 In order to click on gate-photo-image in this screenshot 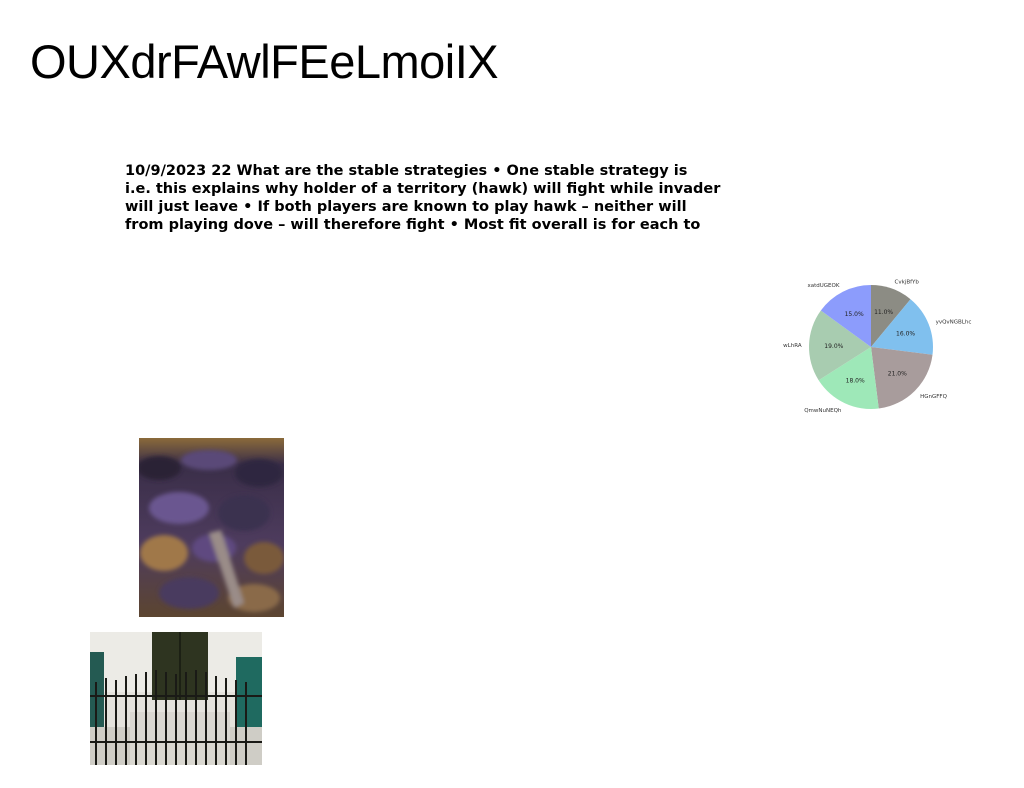, I will do `click(176, 698)`.